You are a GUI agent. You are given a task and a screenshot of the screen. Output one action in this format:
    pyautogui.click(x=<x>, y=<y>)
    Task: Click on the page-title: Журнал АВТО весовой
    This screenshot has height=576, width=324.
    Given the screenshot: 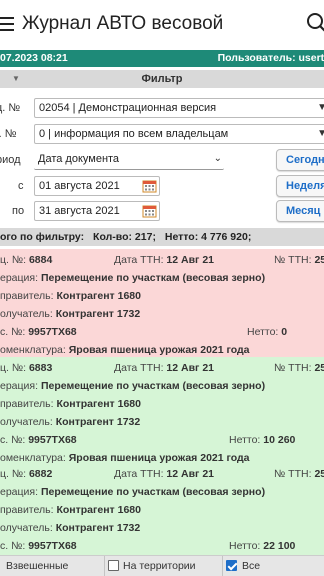 What is the action you would take?
    pyautogui.click(x=123, y=23)
    